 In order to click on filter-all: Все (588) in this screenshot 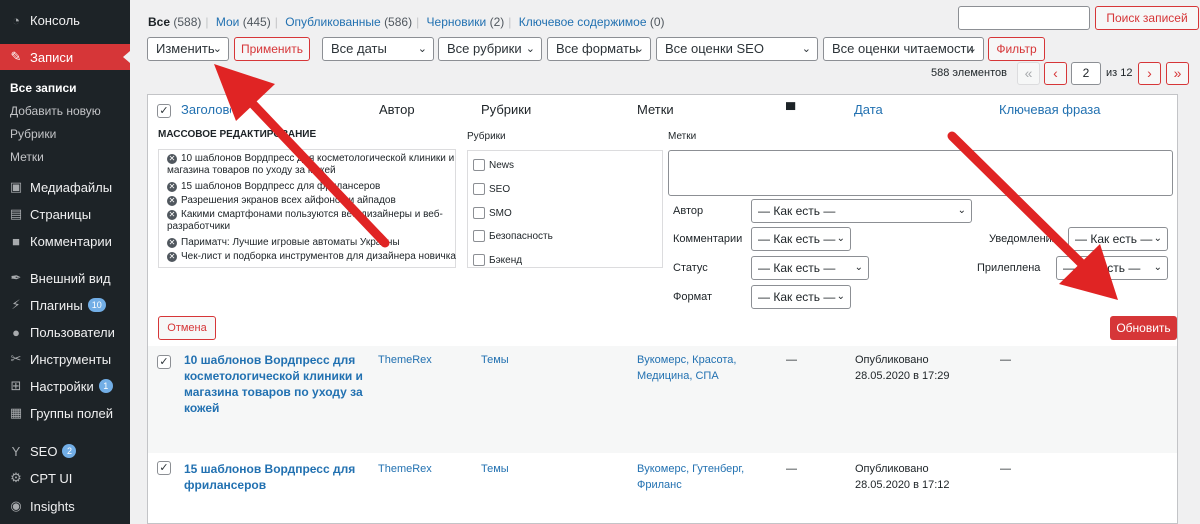, I will do `click(174, 22)`.